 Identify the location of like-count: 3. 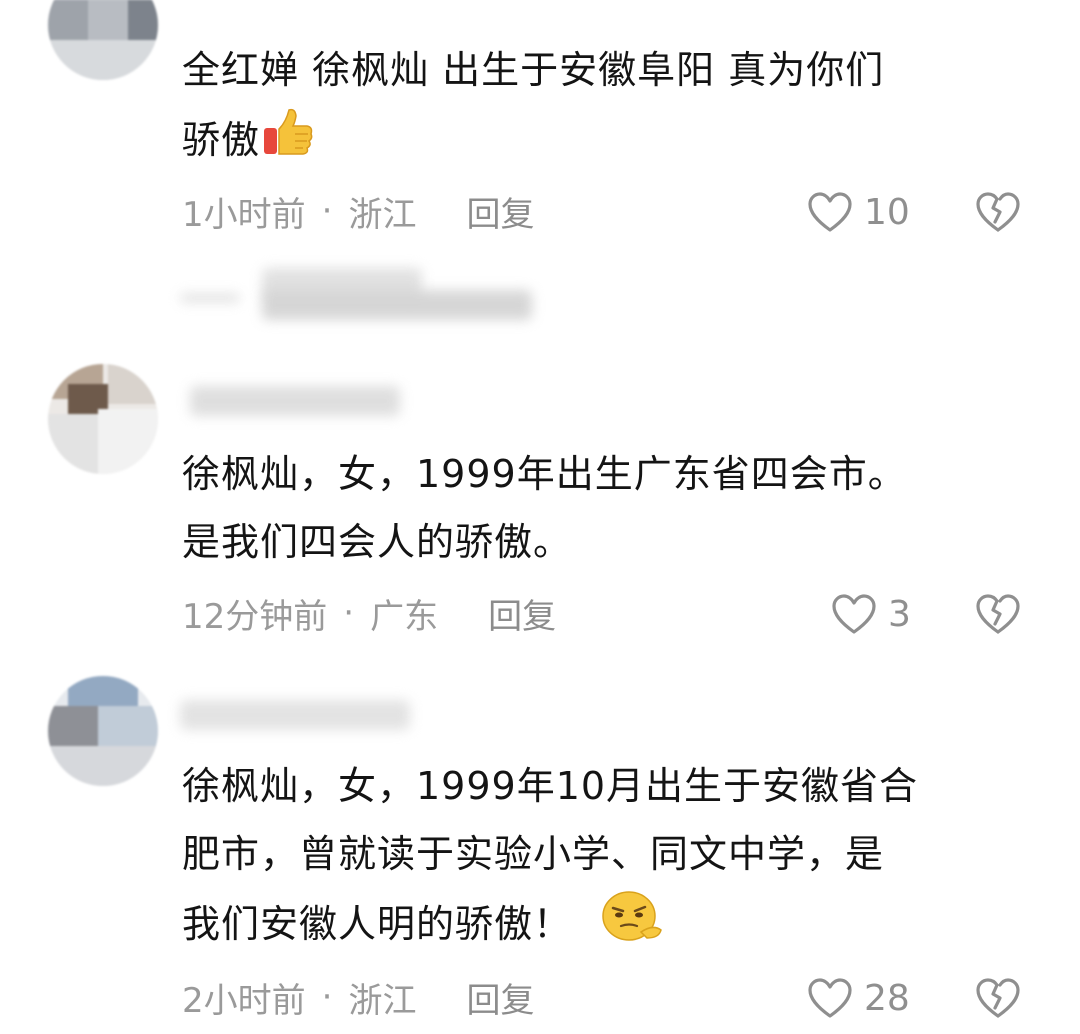
(899, 614).